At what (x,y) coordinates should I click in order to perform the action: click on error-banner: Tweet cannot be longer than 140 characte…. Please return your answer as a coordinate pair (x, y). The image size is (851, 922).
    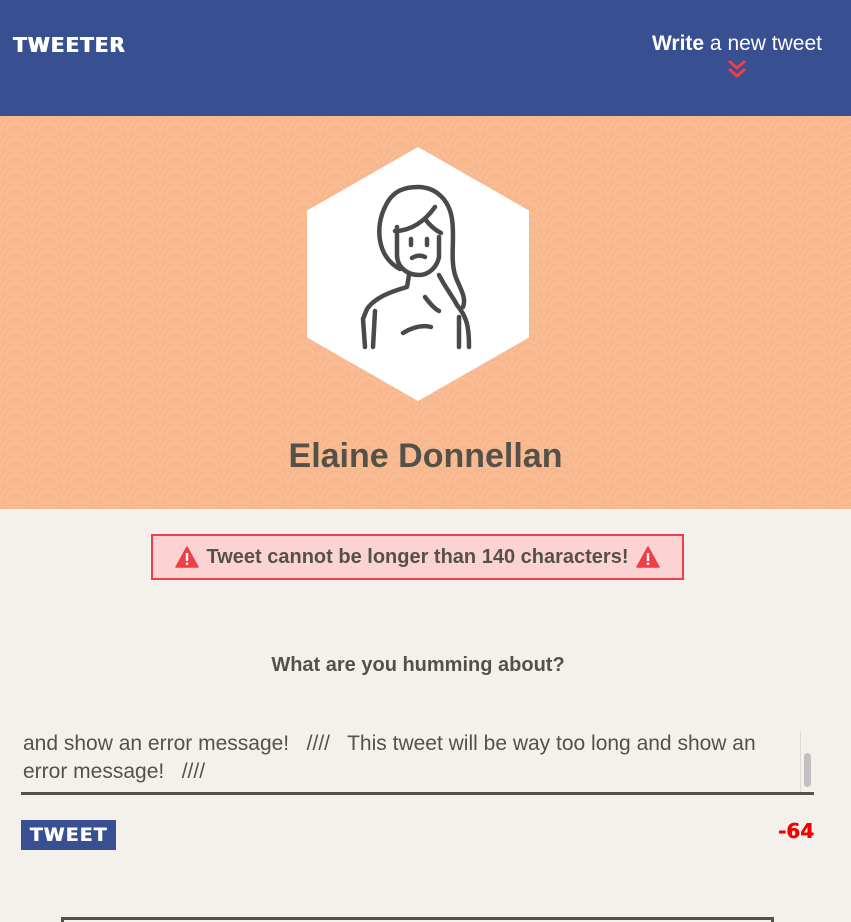
    Looking at the image, I should click on (417, 557).